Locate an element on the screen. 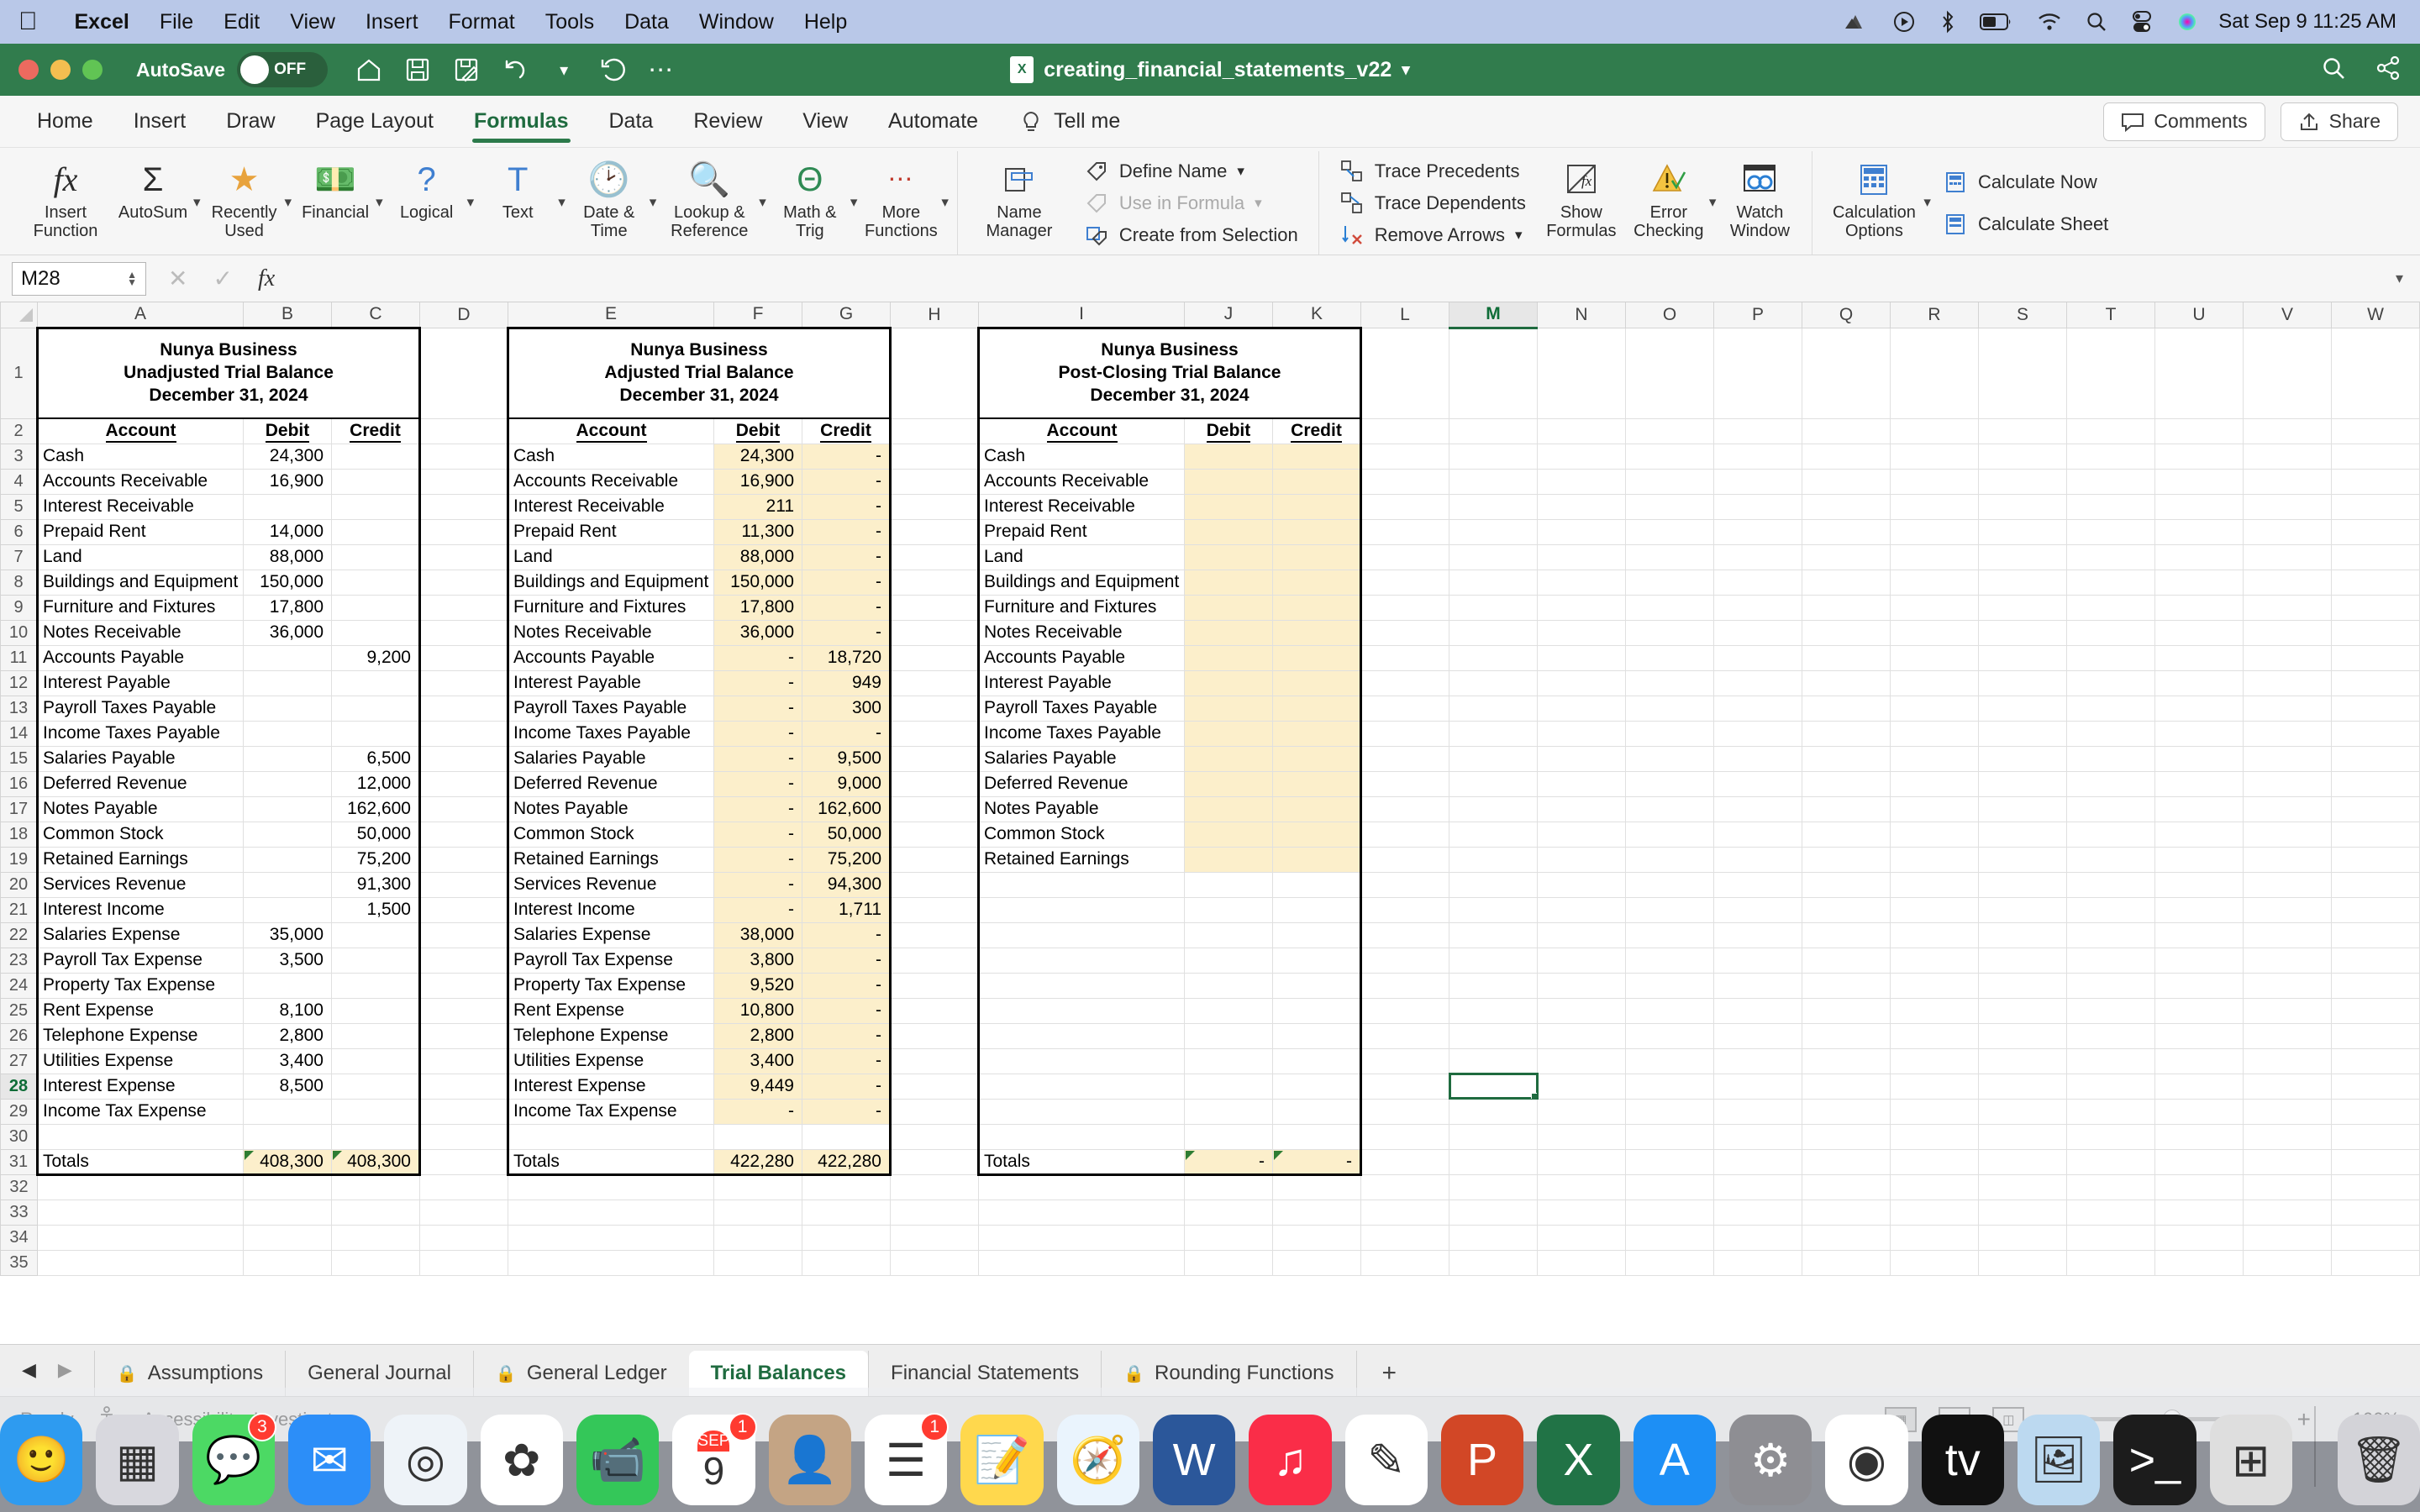  column-header-O: O is located at coordinates (1669, 315).